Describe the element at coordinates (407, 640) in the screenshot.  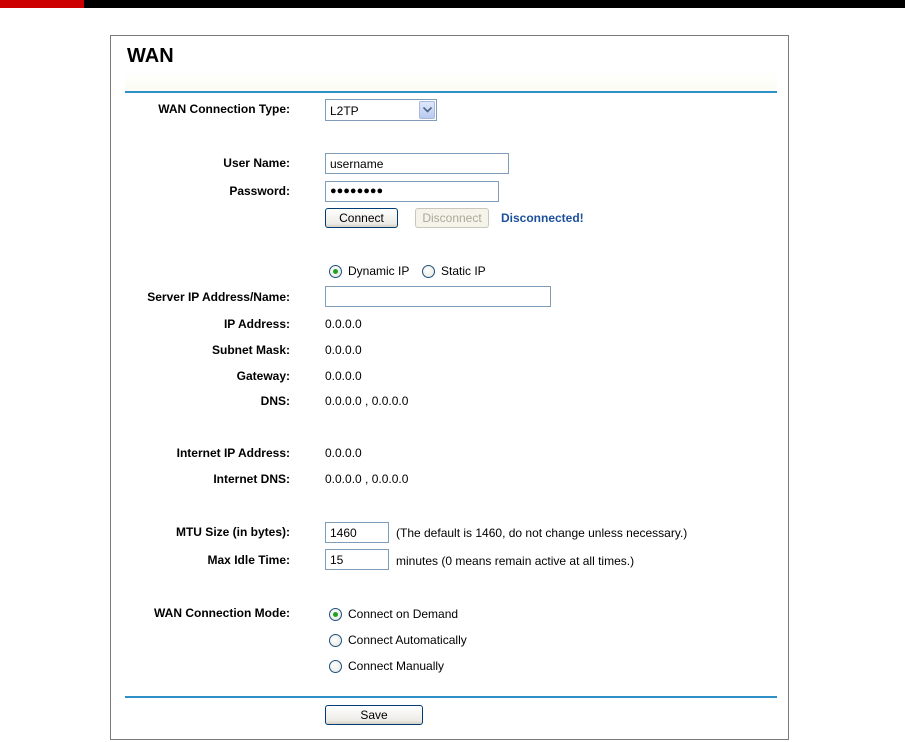
I see `mode-automatic-label: Connect Automatically` at that location.